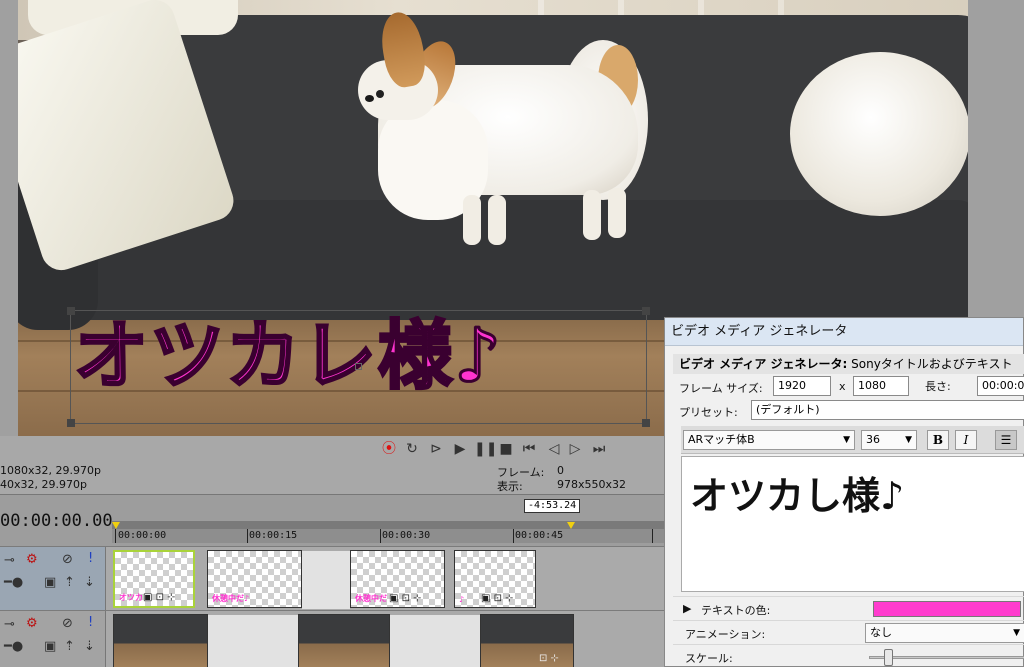 This screenshot has height=667, width=1024. What do you see at coordinates (769, 440) in the screenshot?
I see `font-name-dropdown: ARマッチ体B ▼` at bounding box center [769, 440].